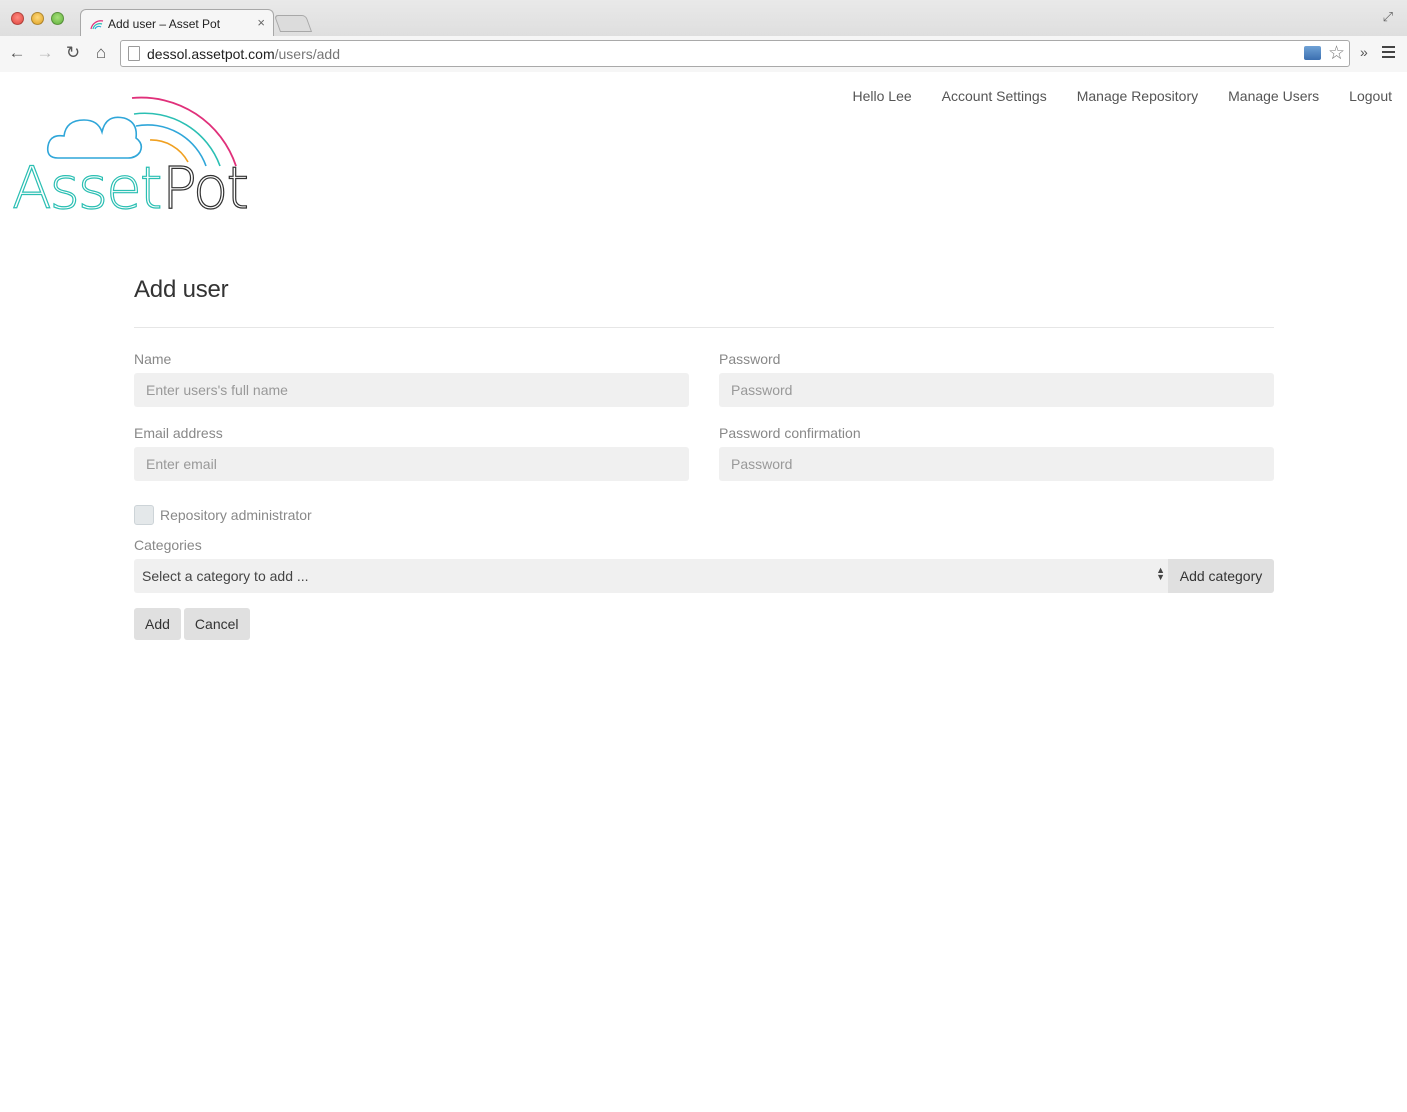  Describe the element at coordinates (651, 576) in the screenshot. I see `category-select: Select a category to add ... ▲ ▼` at that location.